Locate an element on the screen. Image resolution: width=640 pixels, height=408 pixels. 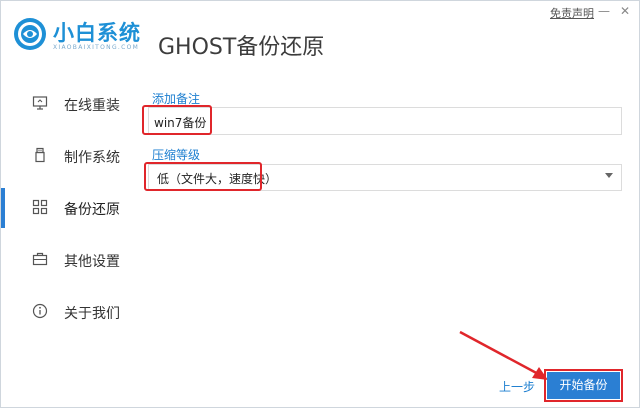
remark-field is located at coordinates (385, 121).